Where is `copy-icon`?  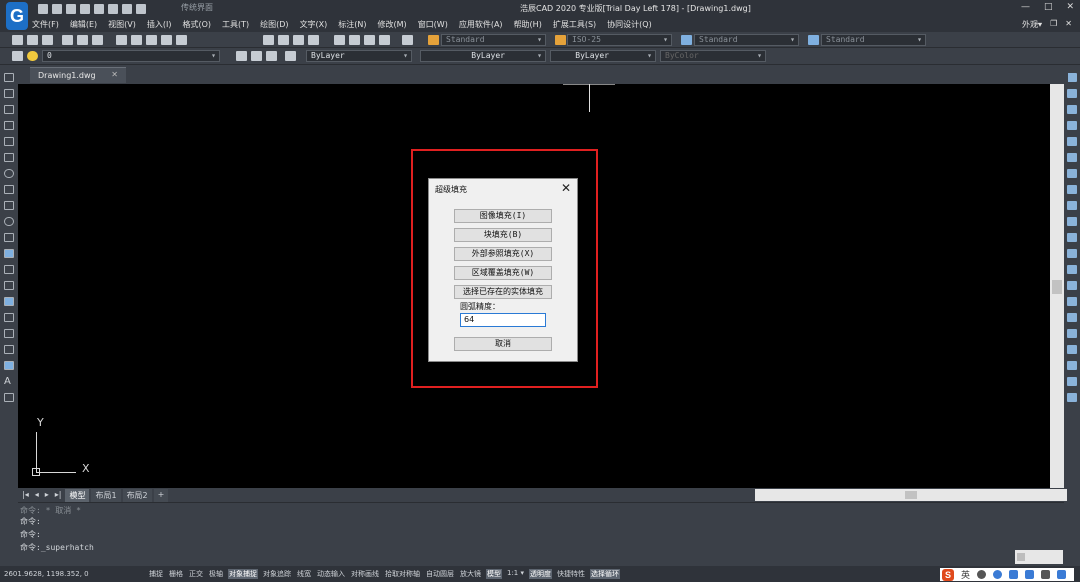 copy-icon is located at coordinates (136, 40).